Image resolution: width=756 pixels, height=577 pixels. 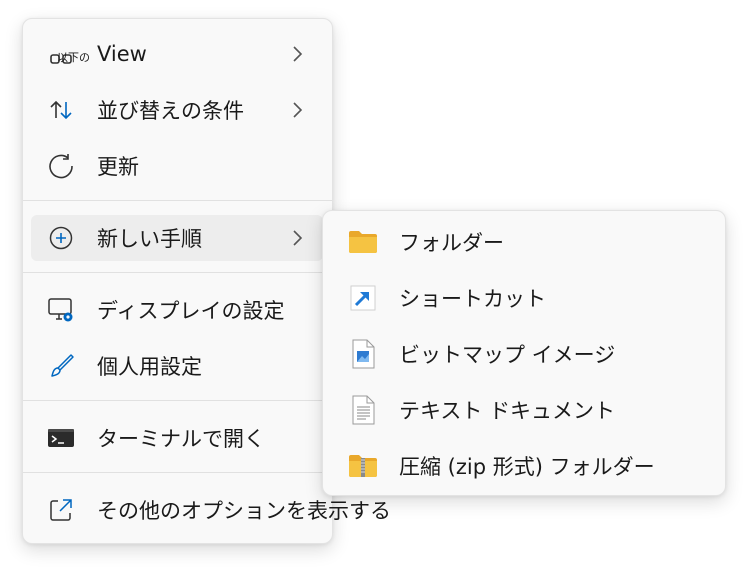 I want to click on terminal-icon, so click(x=61, y=438).